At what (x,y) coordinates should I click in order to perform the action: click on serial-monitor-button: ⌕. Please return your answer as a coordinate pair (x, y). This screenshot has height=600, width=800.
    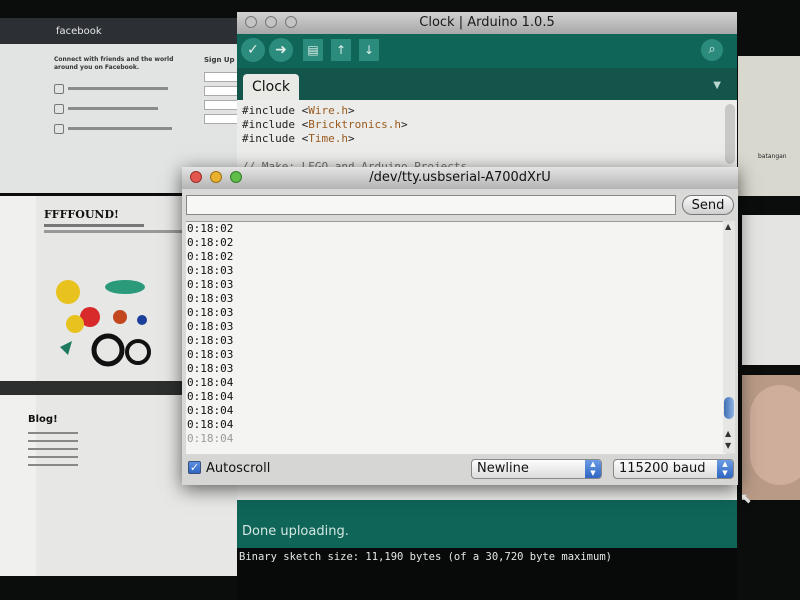
    Looking at the image, I should click on (712, 50).